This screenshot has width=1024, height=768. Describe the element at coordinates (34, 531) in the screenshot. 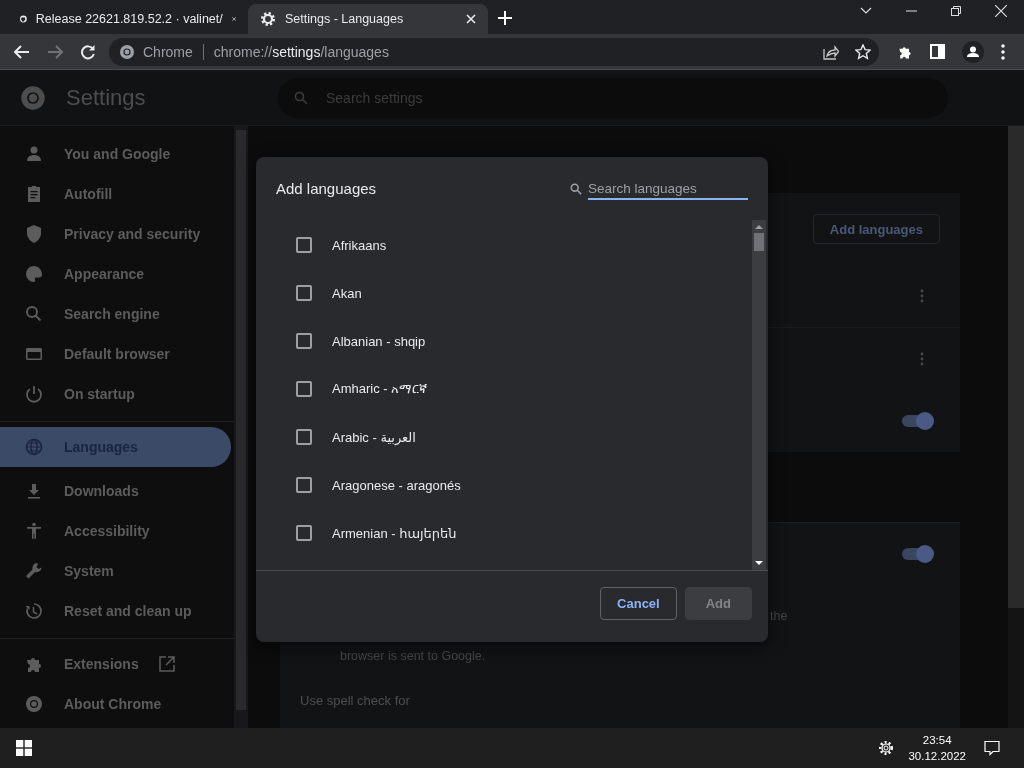

I see `accessibility-icon` at that location.